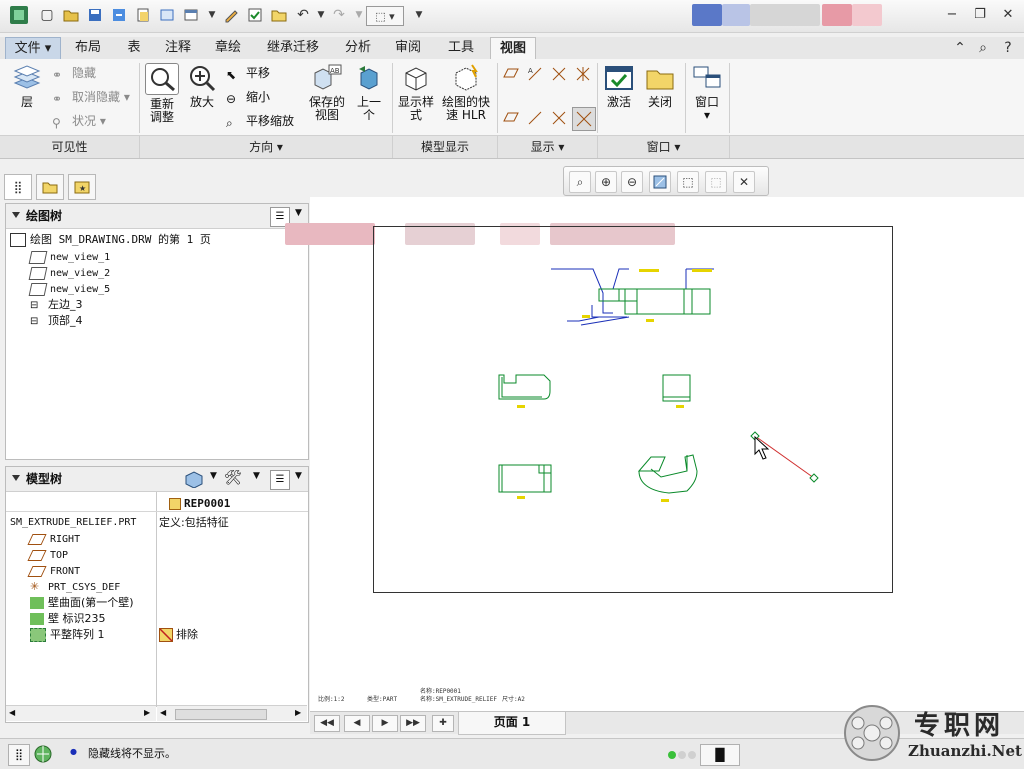 The height and width of the screenshot is (769, 1024). I want to click on fast-hlr-button: 绘图的快 速 HLR, so click(466, 92).